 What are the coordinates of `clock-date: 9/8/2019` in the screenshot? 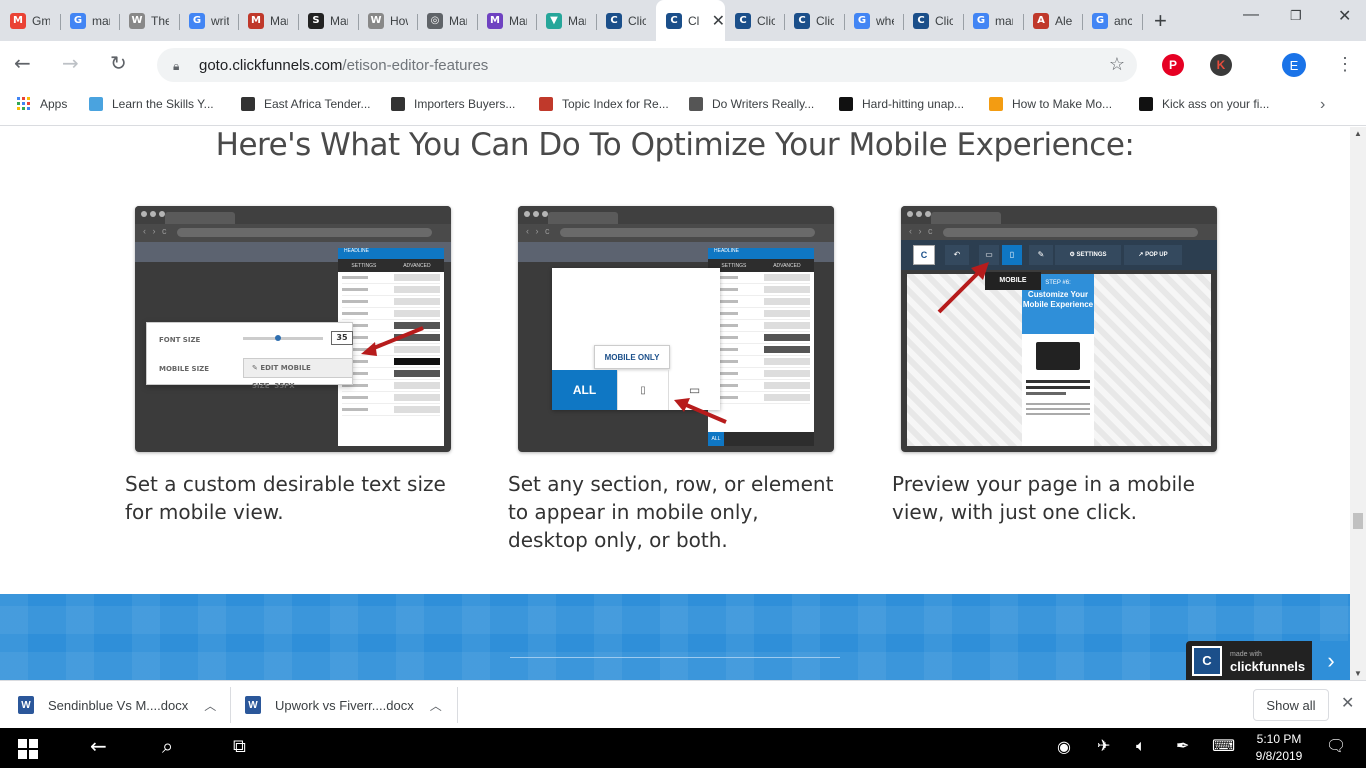 It's located at (1279, 756).